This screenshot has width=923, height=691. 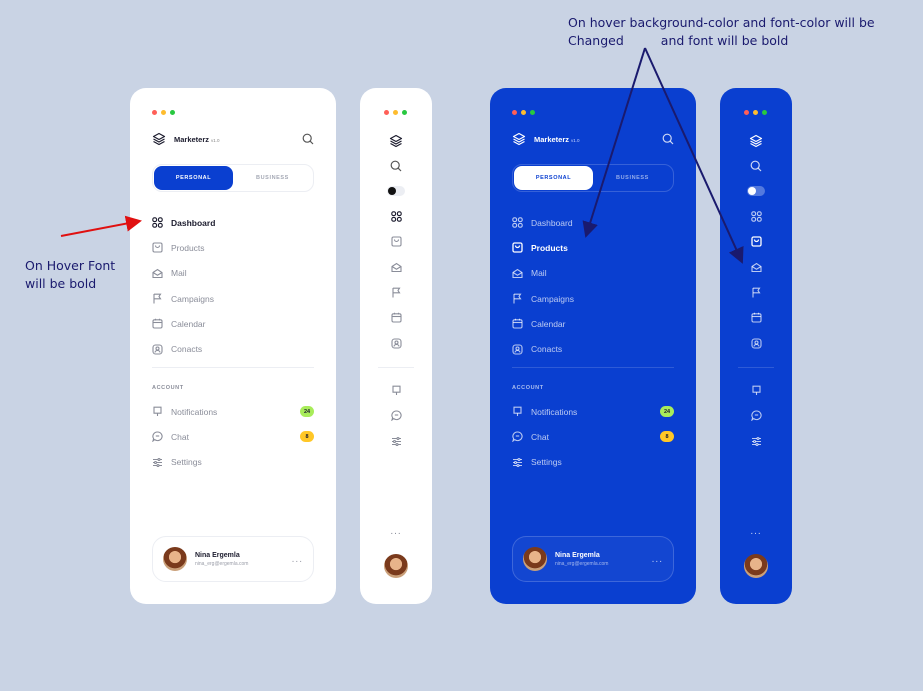 I want to click on mail-icon, so click(x=157, y=273).